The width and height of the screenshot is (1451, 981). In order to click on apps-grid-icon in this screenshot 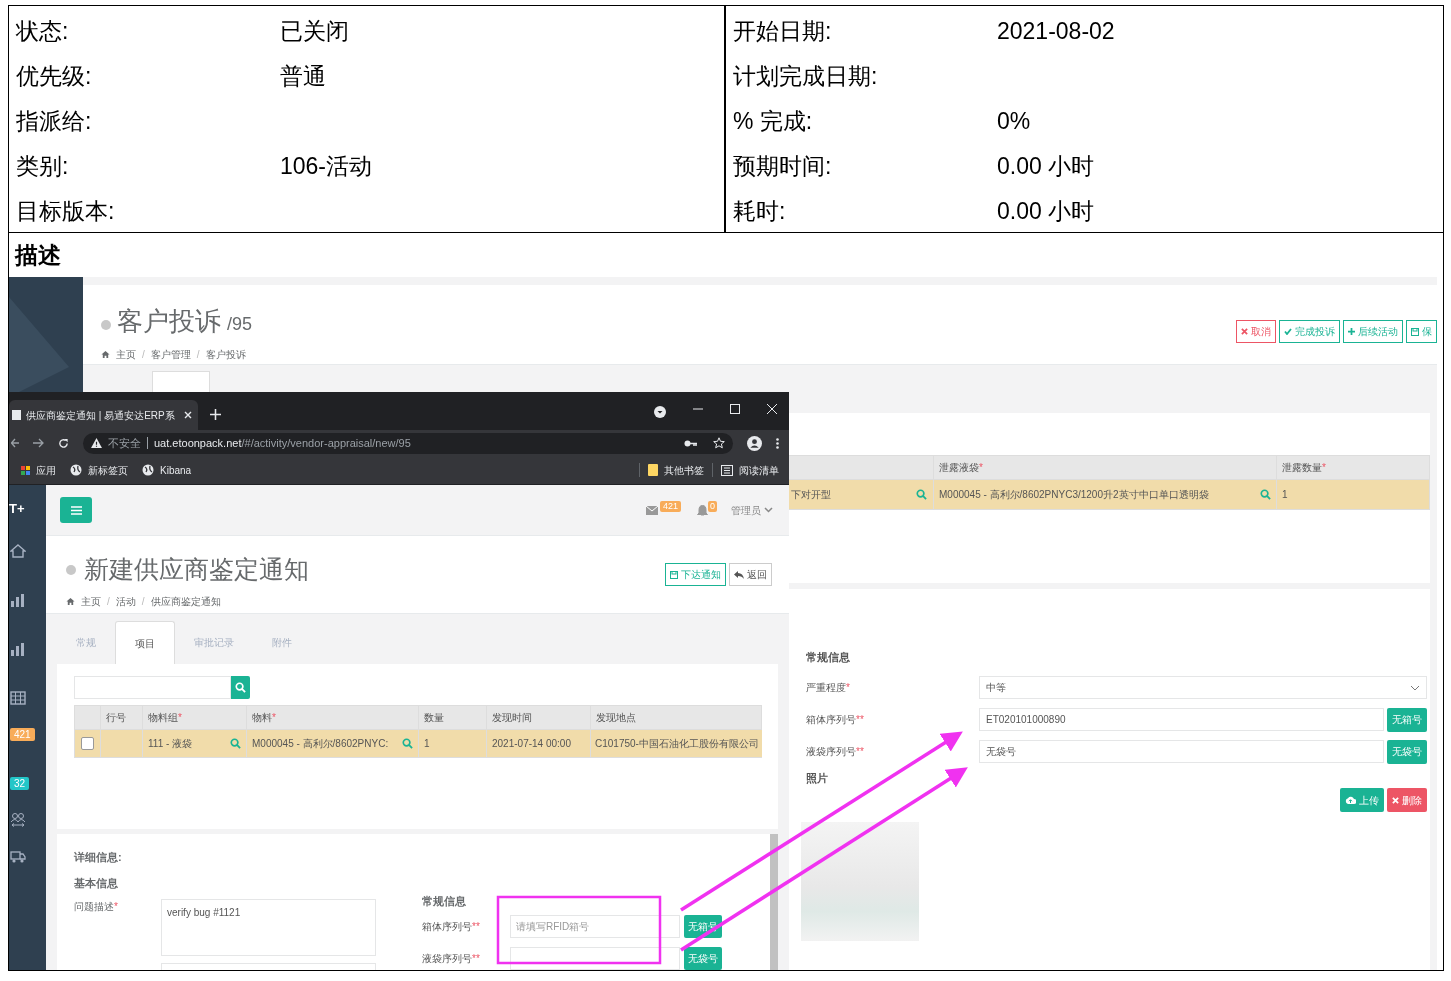, I will do `click(25, 470)`.